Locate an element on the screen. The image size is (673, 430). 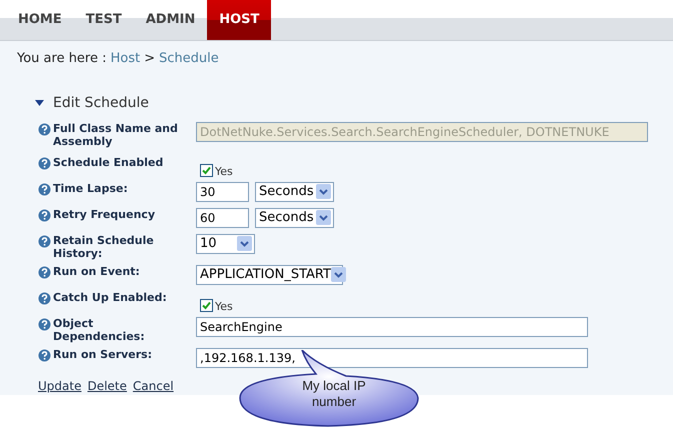
dropdown-value: 10 is located at coordinates (208, 243).